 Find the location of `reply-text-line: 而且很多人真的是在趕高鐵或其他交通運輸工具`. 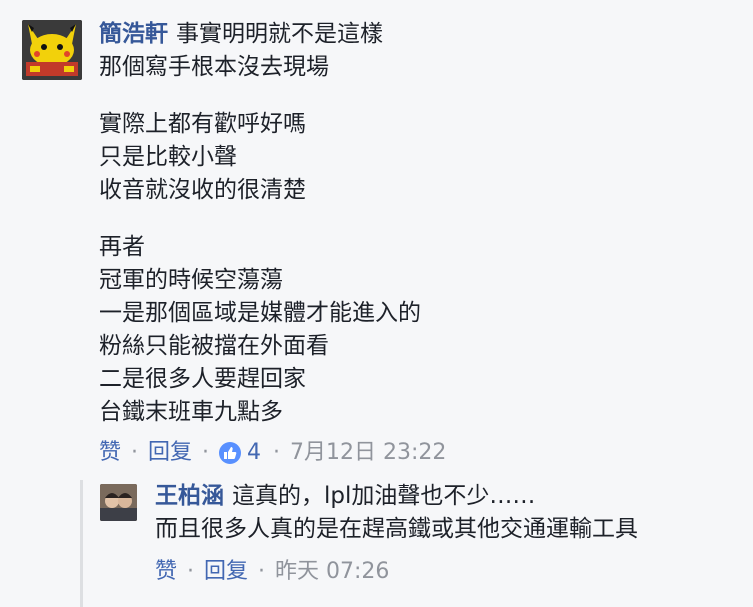

reply-text-line: 而且很多人真的是在趕高鐵或其他交通運輸工具 is located at coordinates (396, 529).